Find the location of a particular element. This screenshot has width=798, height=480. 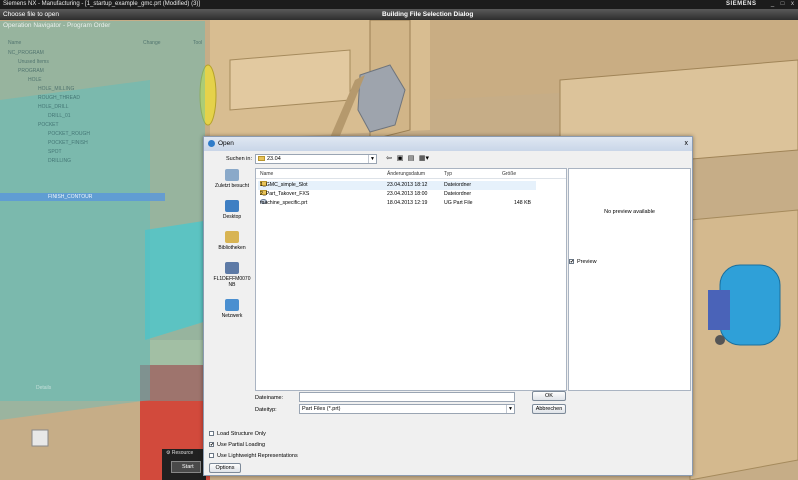

look-in-dropdown: 23.04 ▼ is located at coordinates (316, 159).